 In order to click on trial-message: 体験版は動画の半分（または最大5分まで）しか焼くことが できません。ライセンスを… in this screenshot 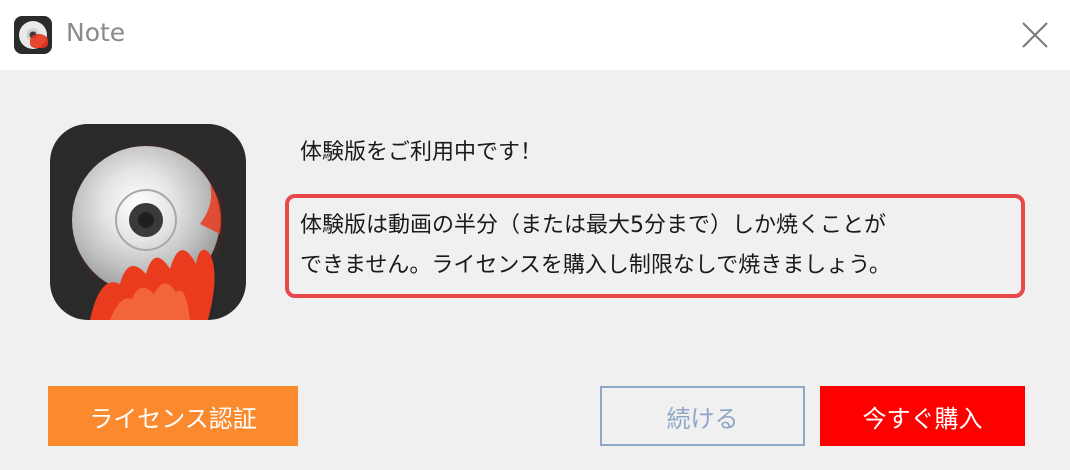, I will do `click(660, 246)`.